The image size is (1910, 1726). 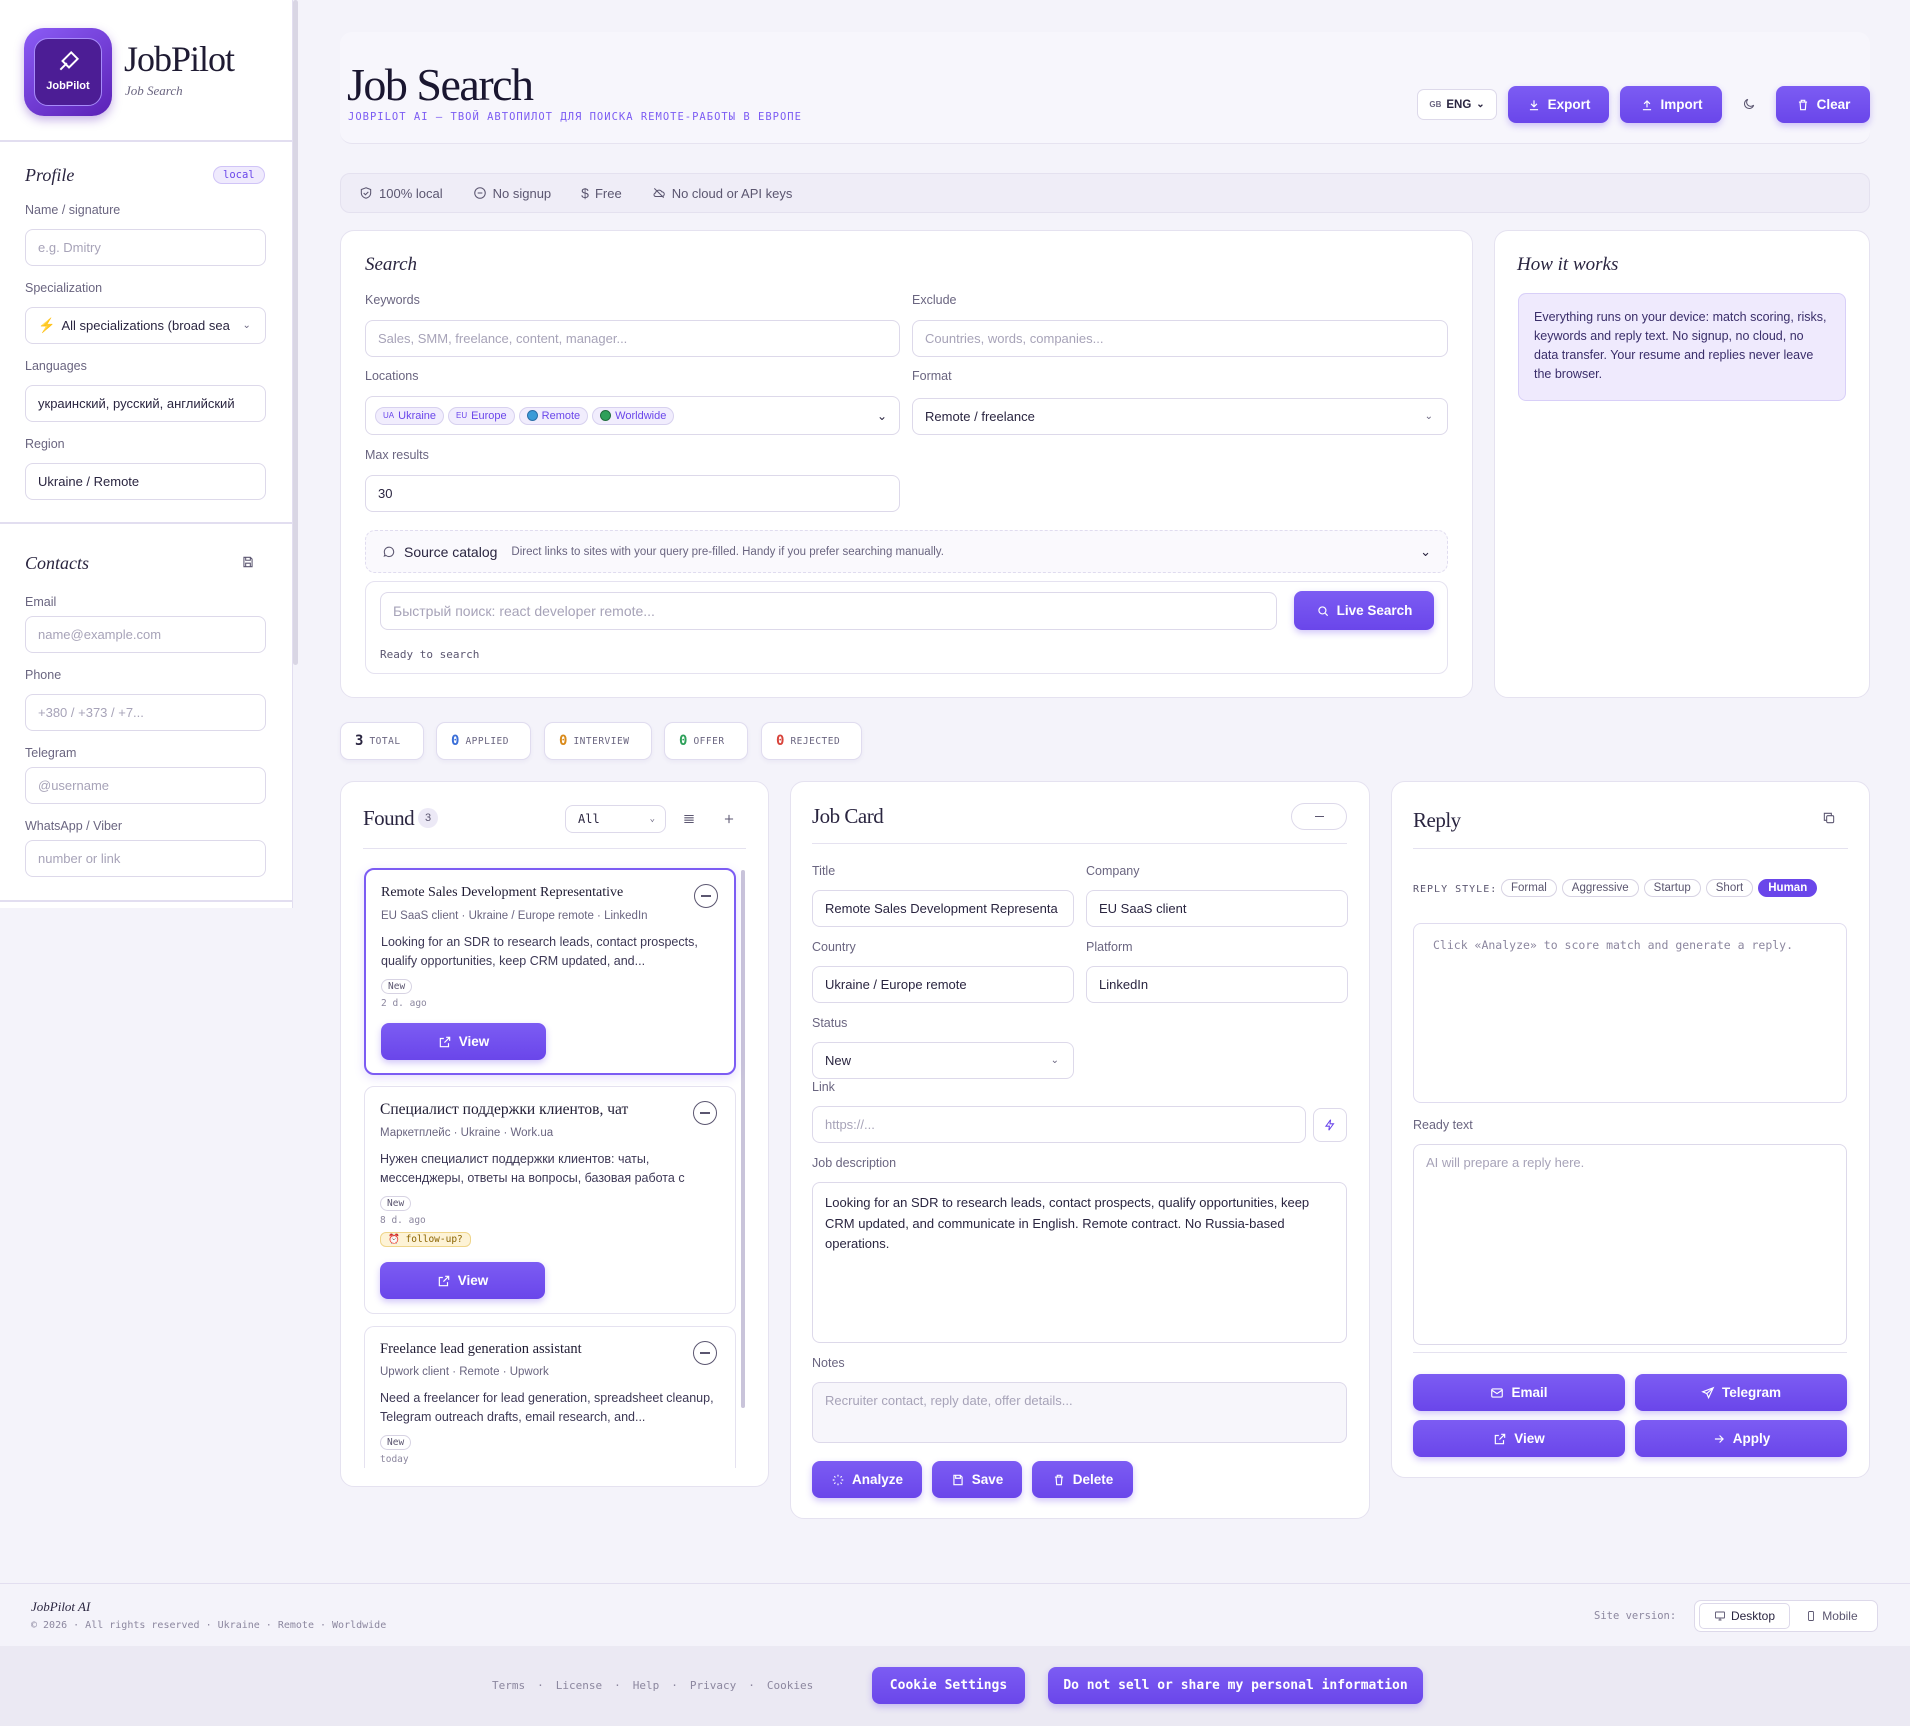 I want to click on download-icon, so click(x=1533, y=104).